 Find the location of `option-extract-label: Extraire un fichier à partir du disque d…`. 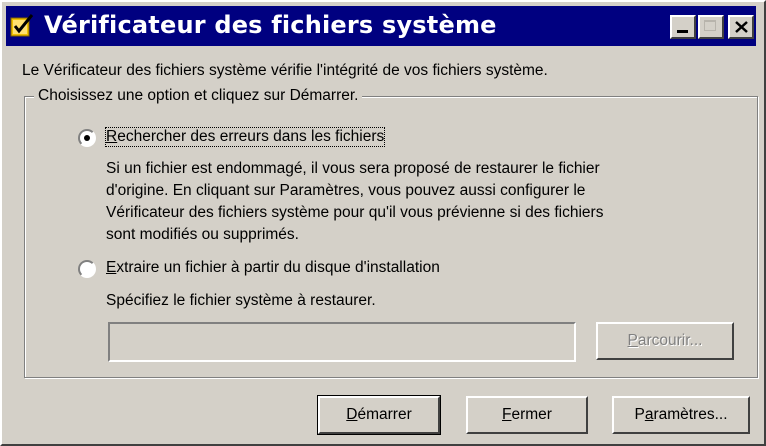

option-extract-label: Extraire un fichier à partir du disque d… is located at coordinates (273, 268).